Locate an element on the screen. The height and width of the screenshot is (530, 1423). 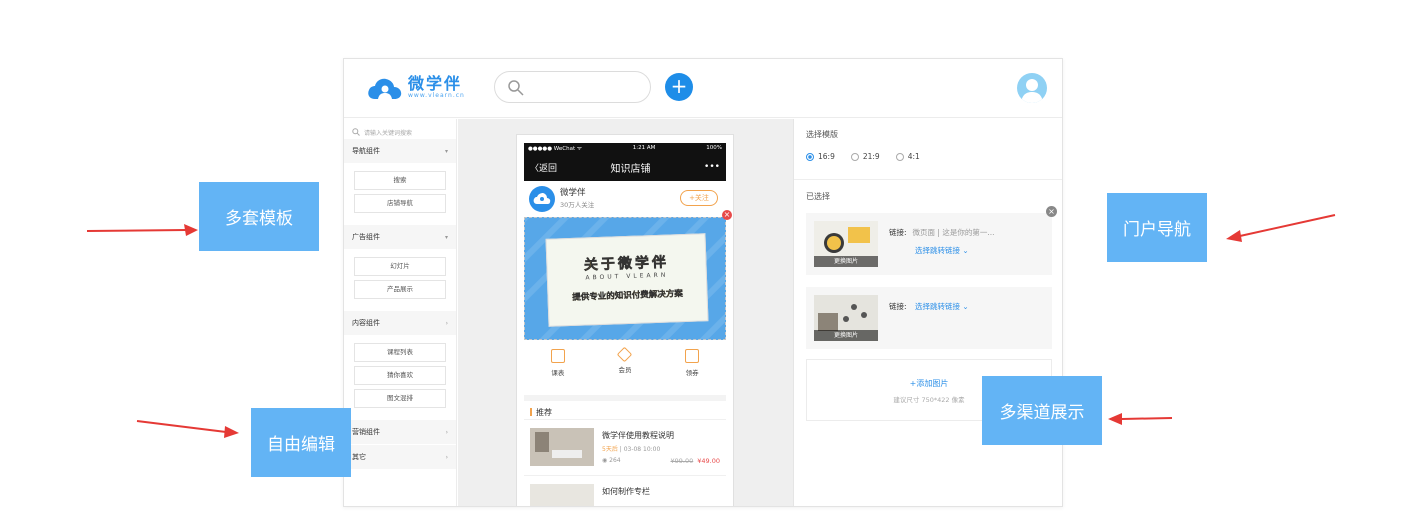
arrow-templates-head is located at coordinates (191, 230).